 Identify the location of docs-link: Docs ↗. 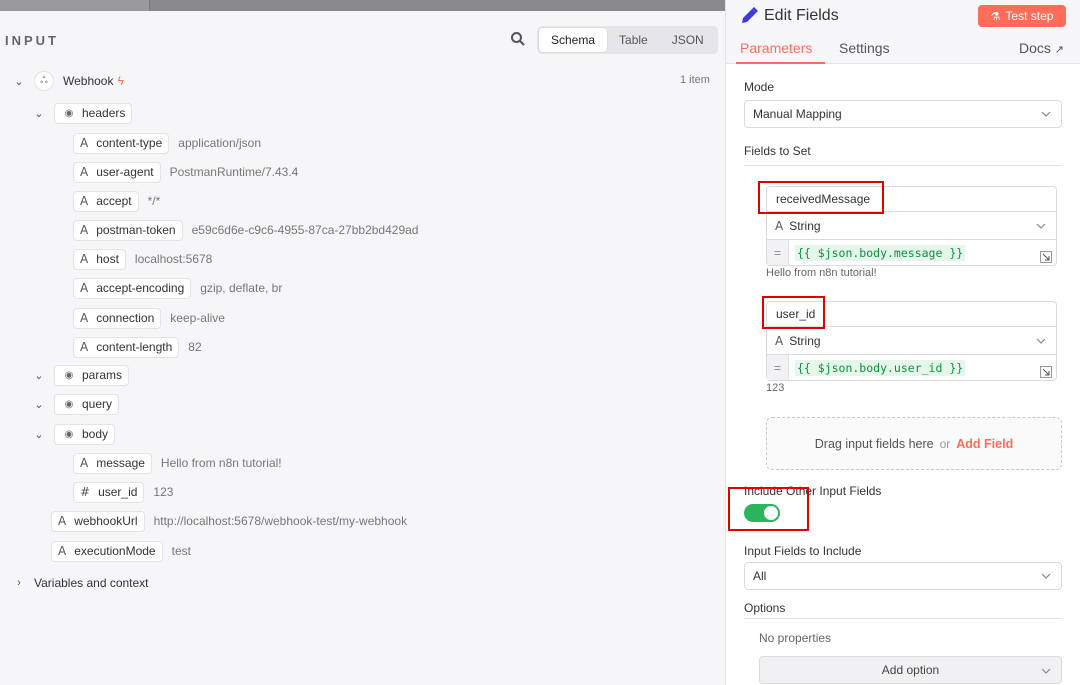
(1041, 48).